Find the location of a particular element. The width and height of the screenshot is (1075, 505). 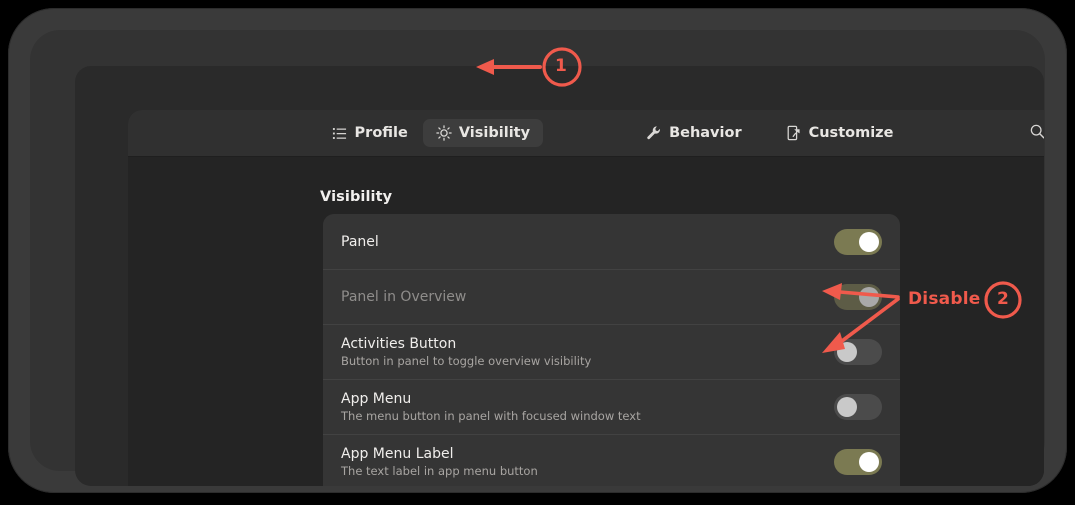

wrench-icon is located at coordinates (654, 133).